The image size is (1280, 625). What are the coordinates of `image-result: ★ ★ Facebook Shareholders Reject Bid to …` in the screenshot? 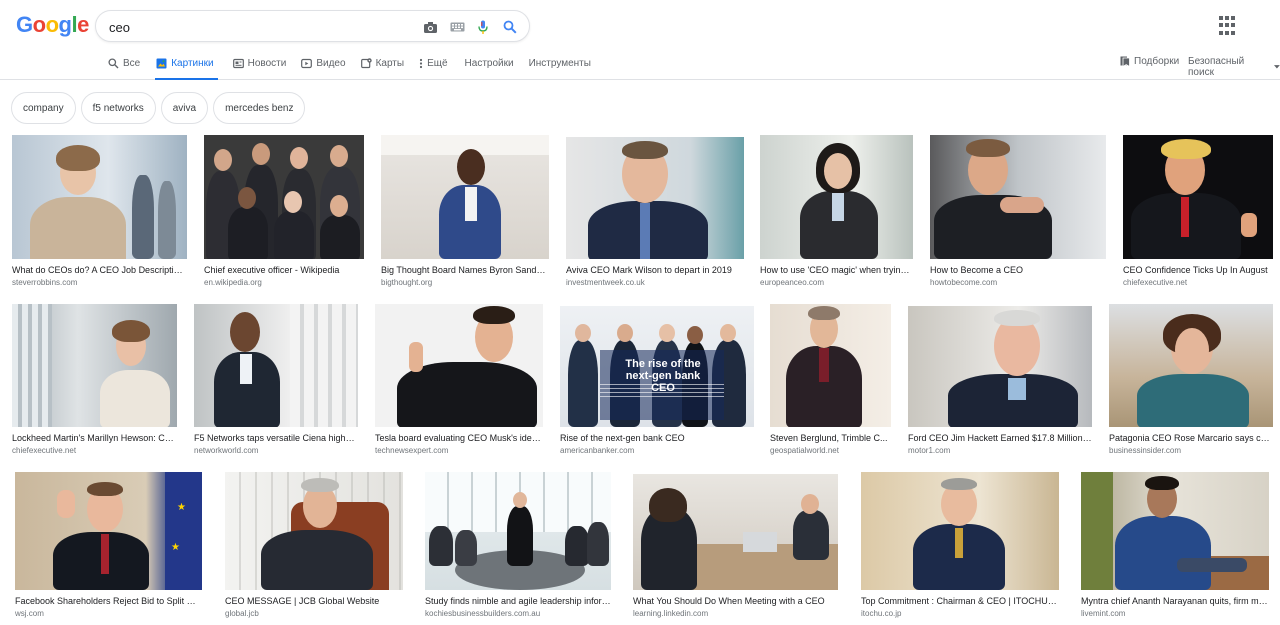 It's located at (108, 545).